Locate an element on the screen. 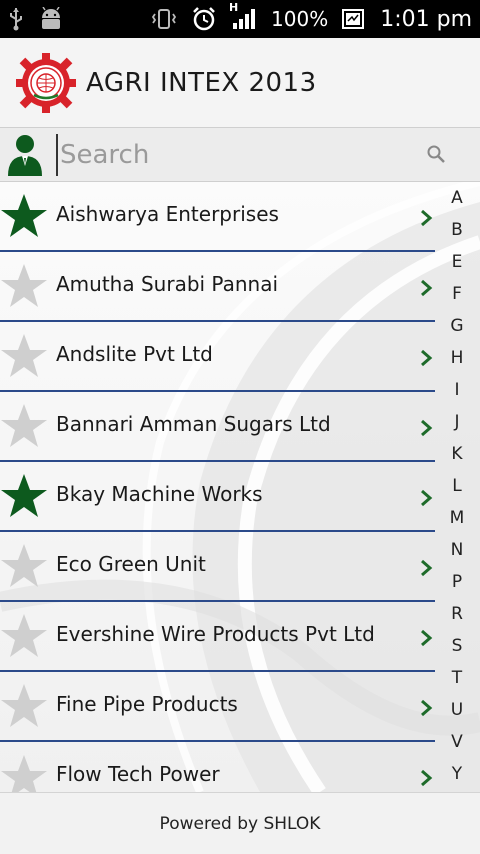 The width and height of the screenshot is (480, 854). search-input is located at coordinates (256, 155).